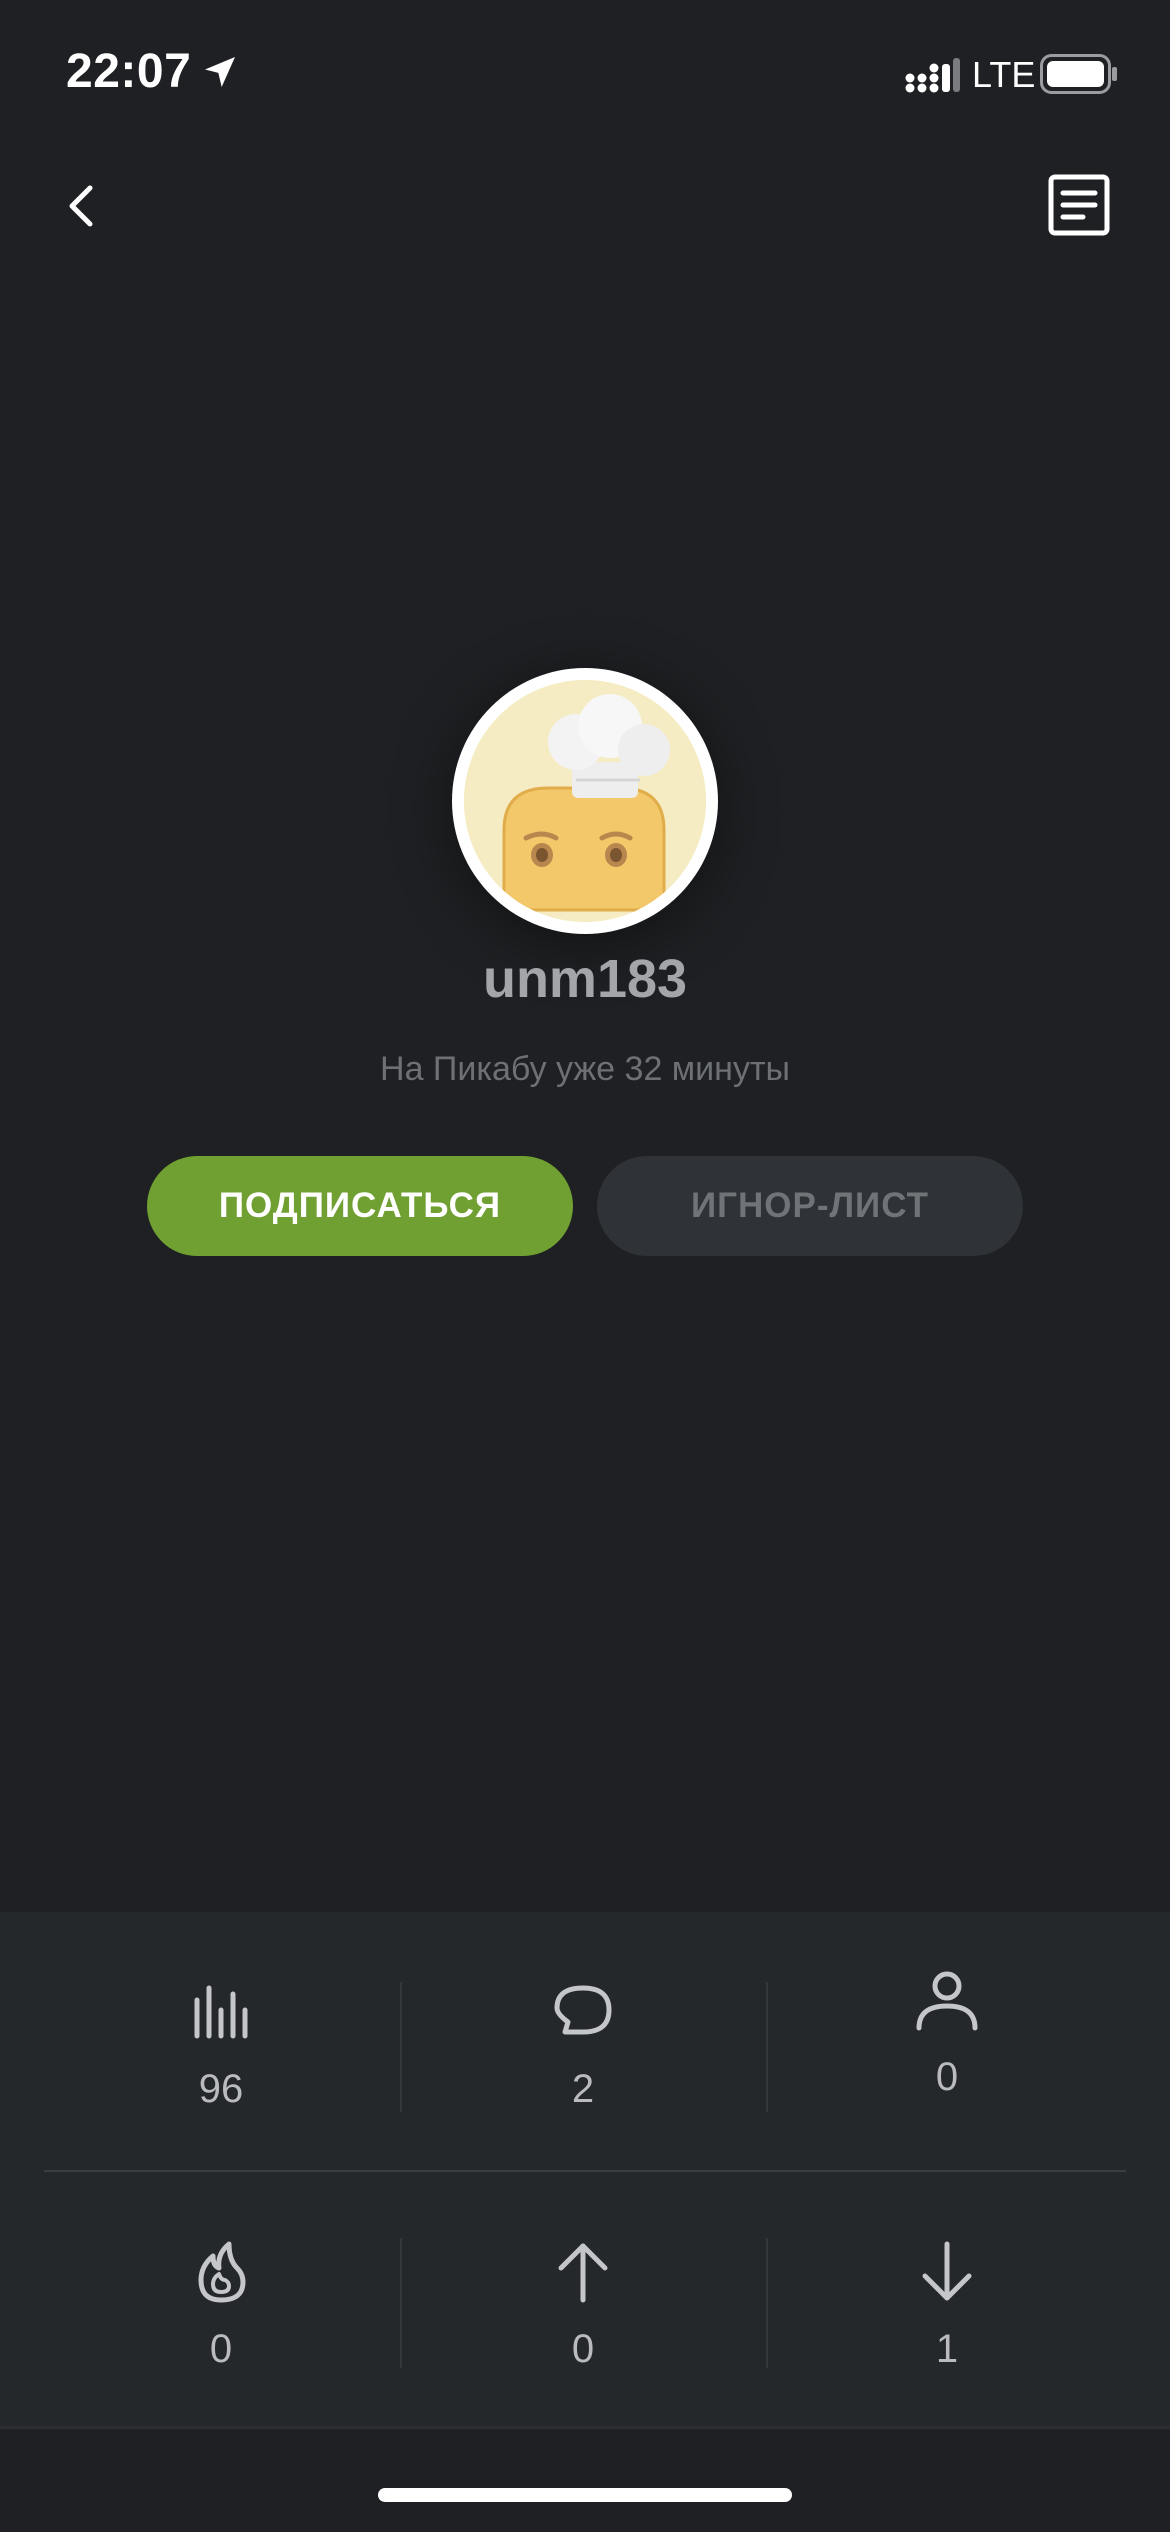 The image size is (1170, 2532). I want to click on status-bar: 22:07 LTE, so click(585, 70).